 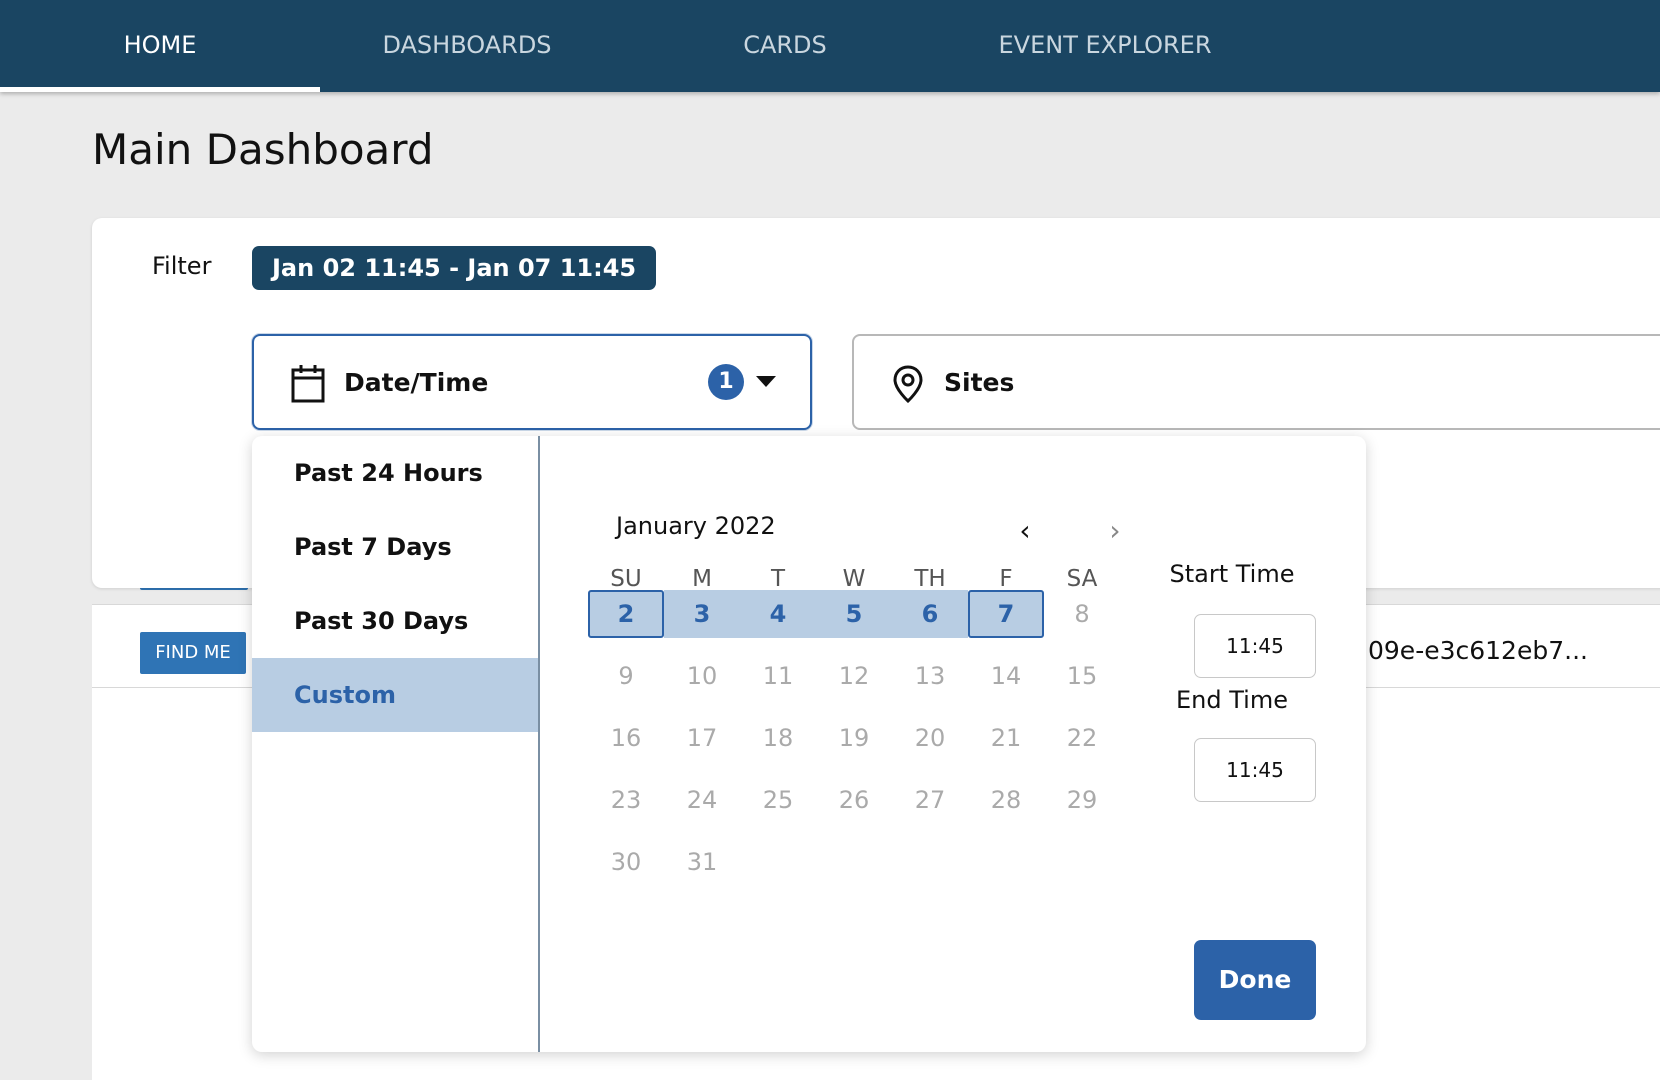 What do you see at coordinates (702, 579) in the screenshot?
I see `weekday-m: M` at bounding box center [702, 579].